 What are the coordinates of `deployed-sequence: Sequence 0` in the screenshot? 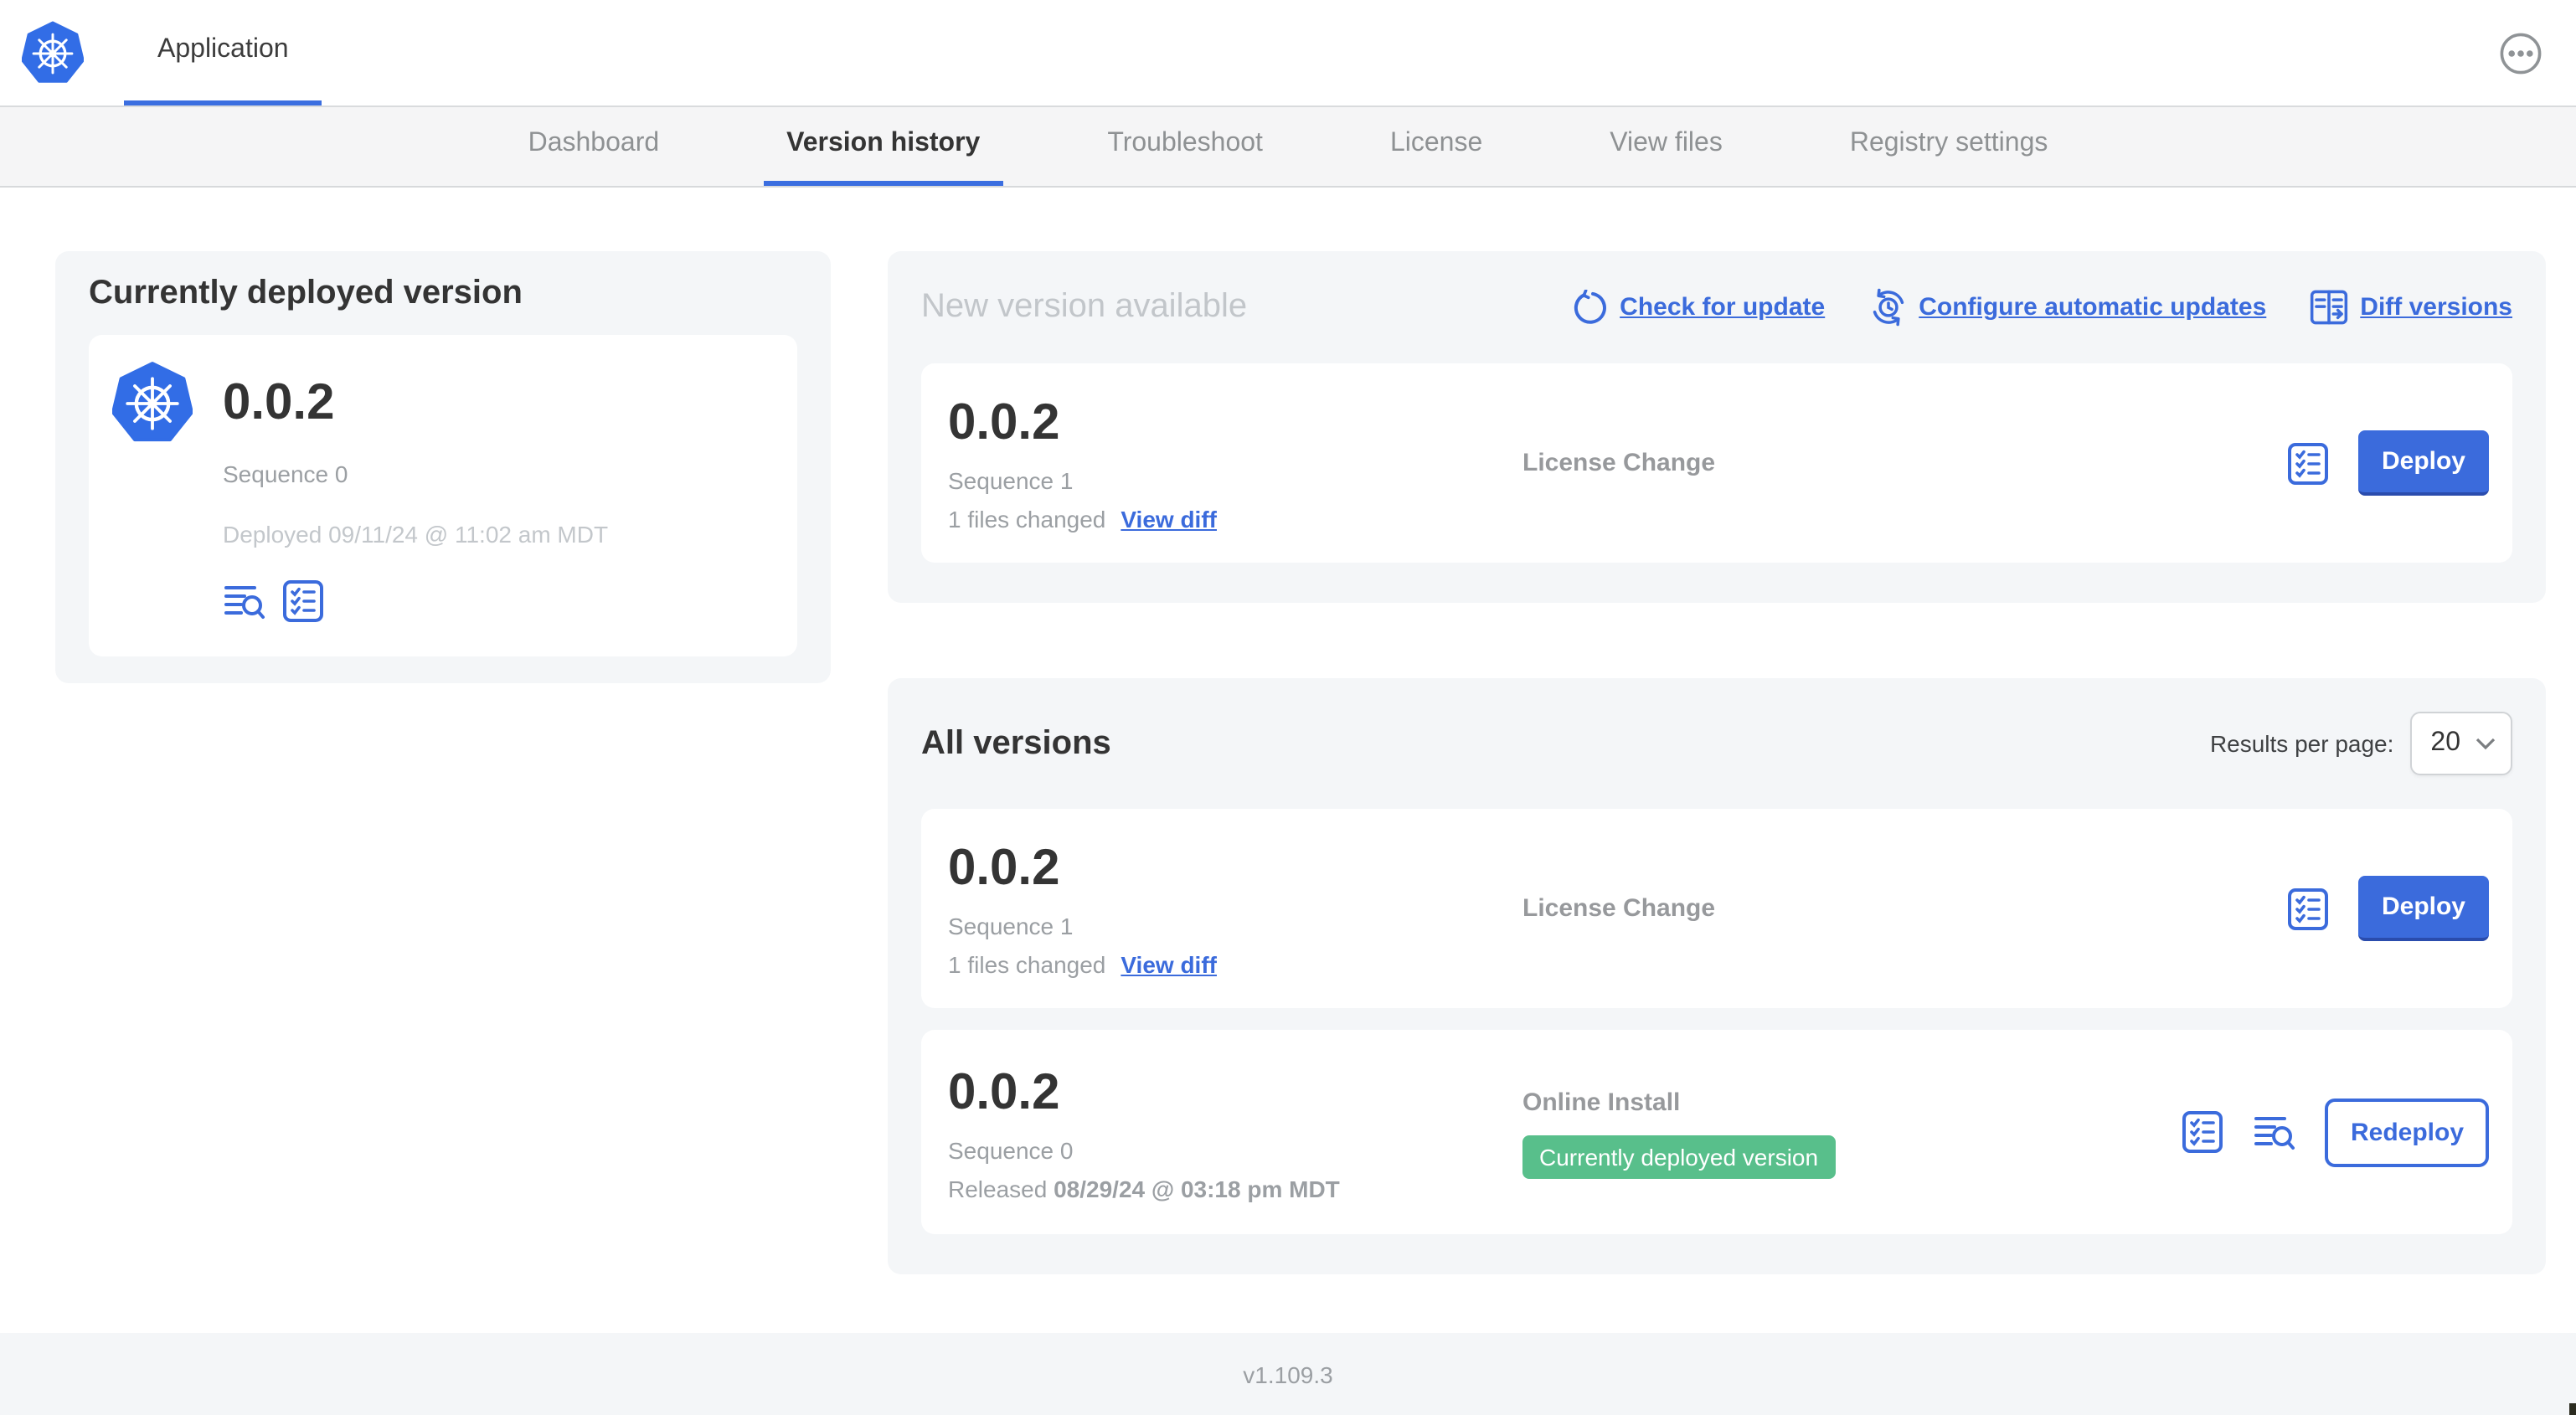 It's located at (285, 474).